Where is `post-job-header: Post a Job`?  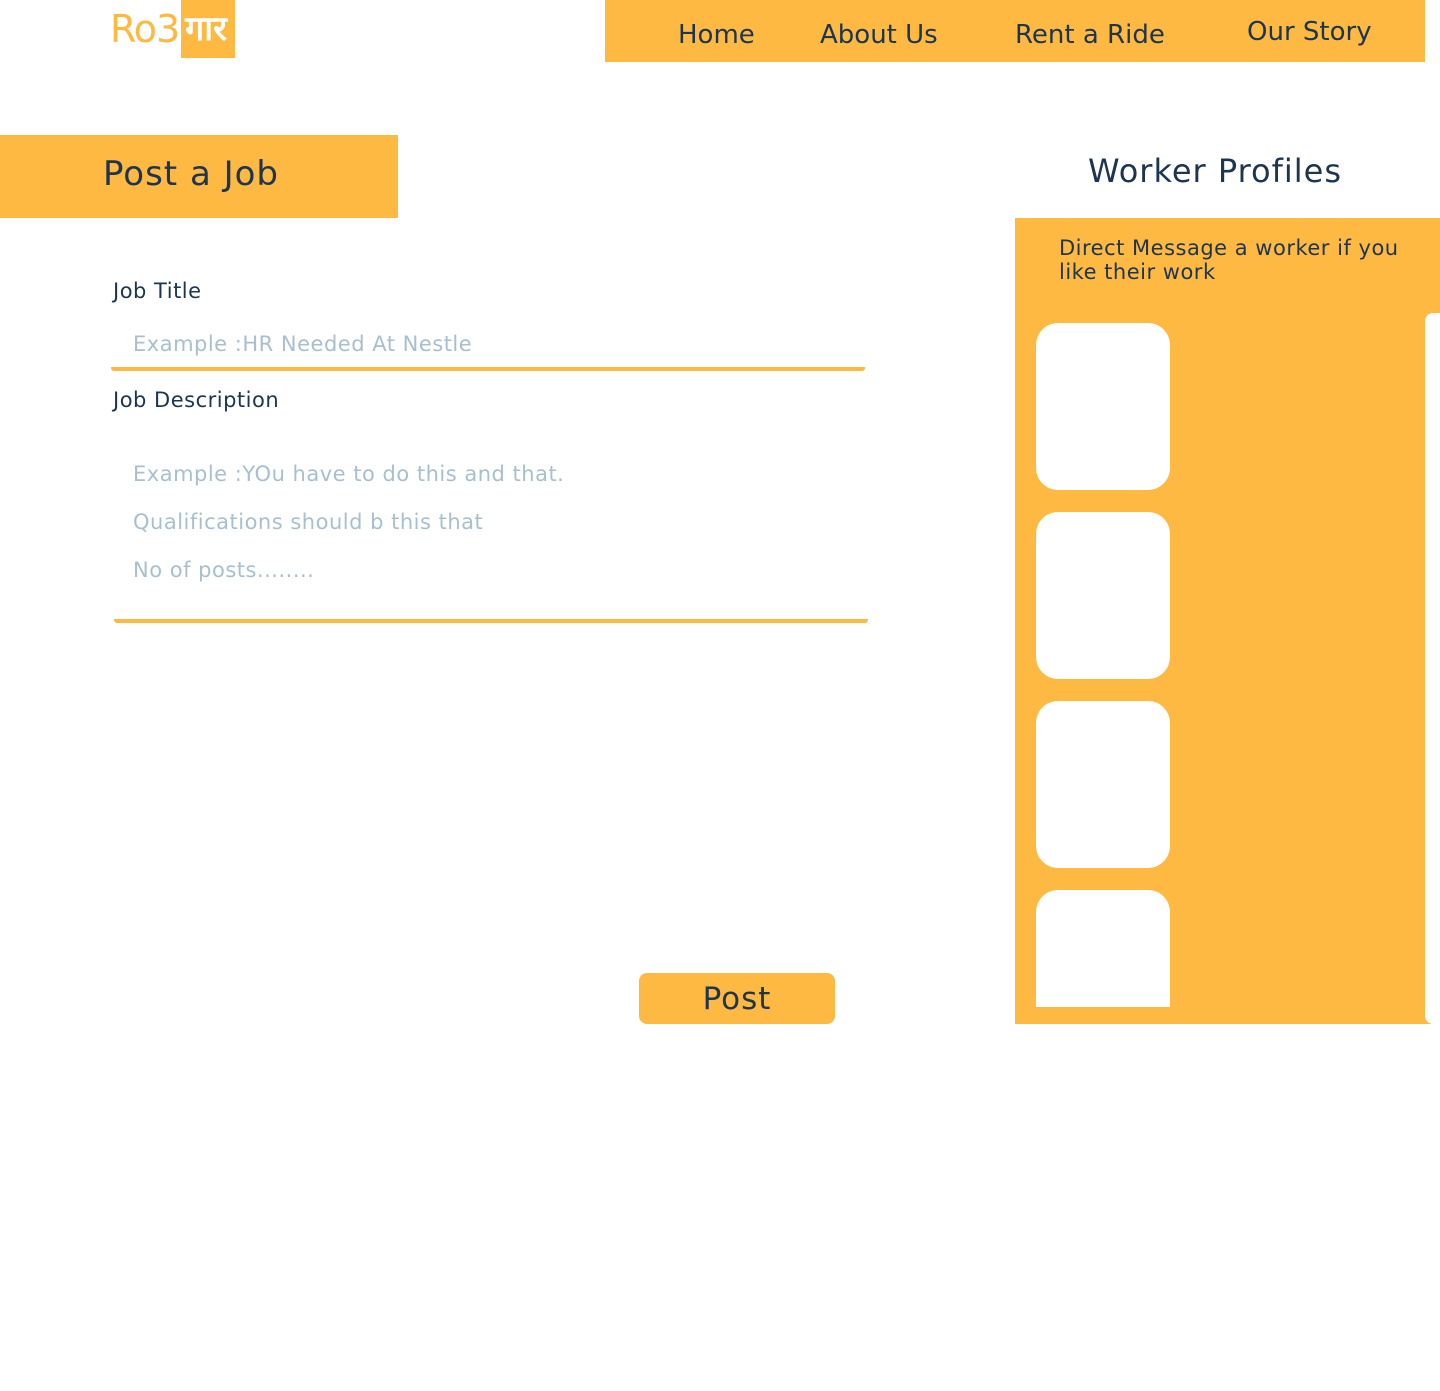
post-job-header: Post a Job is located at coordinates (199, 176).